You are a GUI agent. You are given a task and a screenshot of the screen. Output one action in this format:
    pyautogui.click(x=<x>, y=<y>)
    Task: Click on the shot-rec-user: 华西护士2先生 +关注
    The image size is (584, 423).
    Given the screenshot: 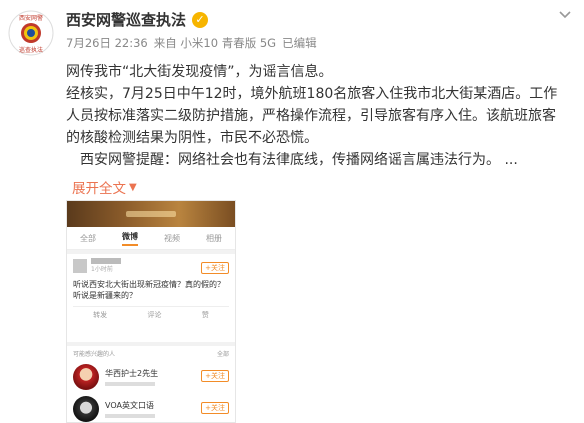 What is the action you would take?
    pyautogui.click(x=151, y=377)
    